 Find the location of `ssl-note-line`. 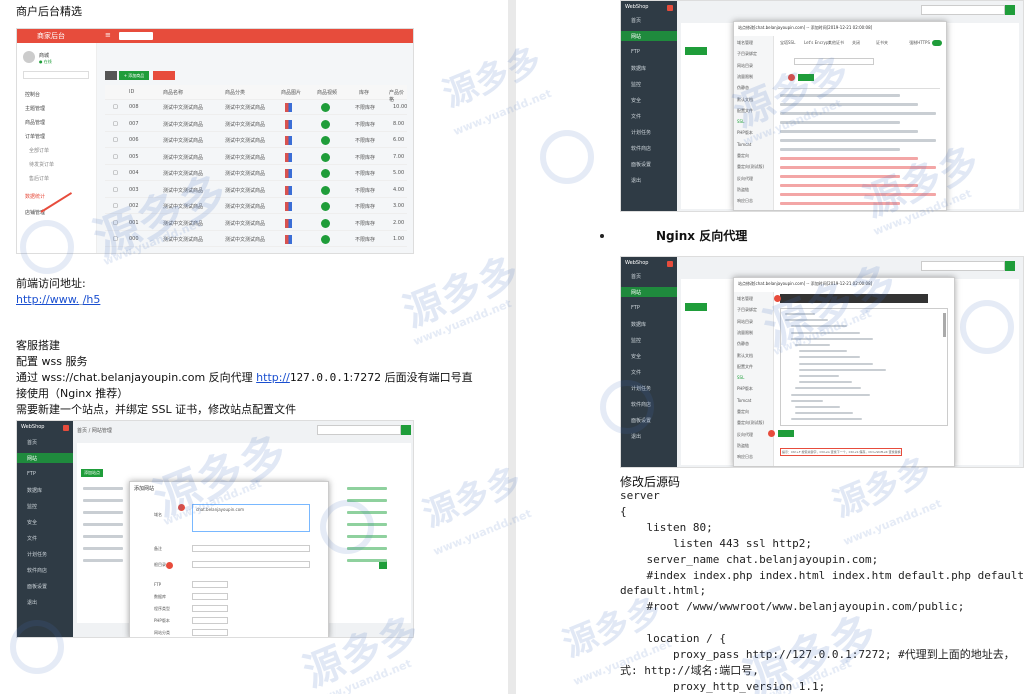

ssl-note-line is located at coordinates (858, 194).